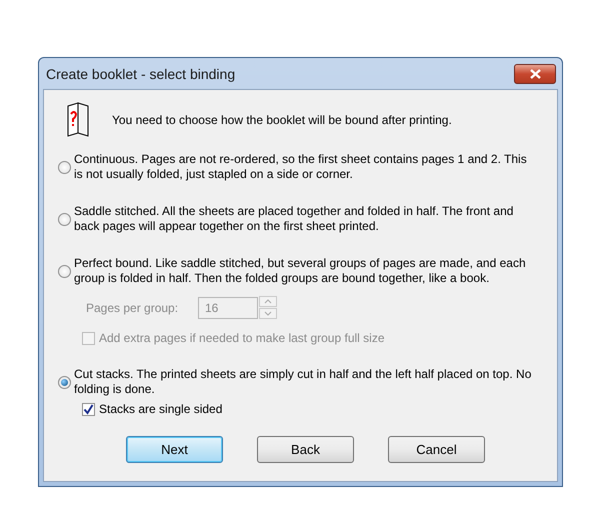 The height and width of the screenshot is (528, 598). Describe the element at coordinates (78, 120) in the screenshot. I see `booklet-question-icon` at that location.